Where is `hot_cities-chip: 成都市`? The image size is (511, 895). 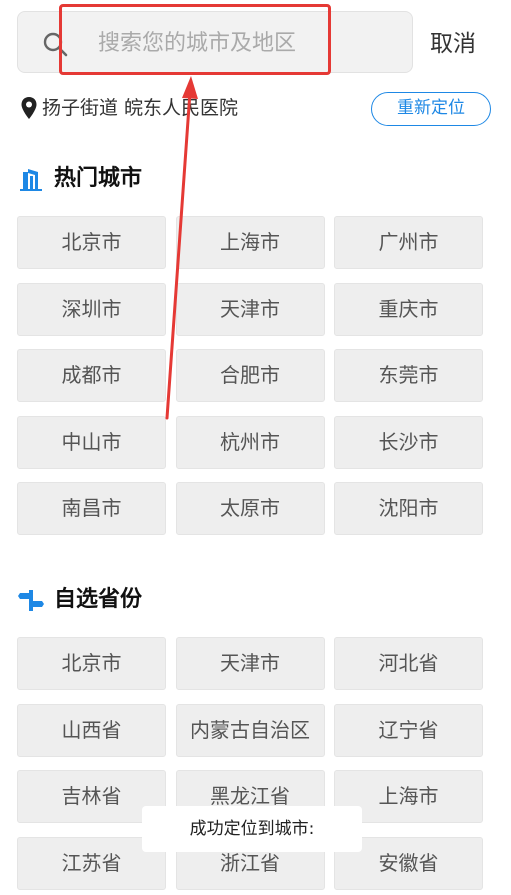
hot_cities-chip: 成都市 is located at coordinates (91, 375).